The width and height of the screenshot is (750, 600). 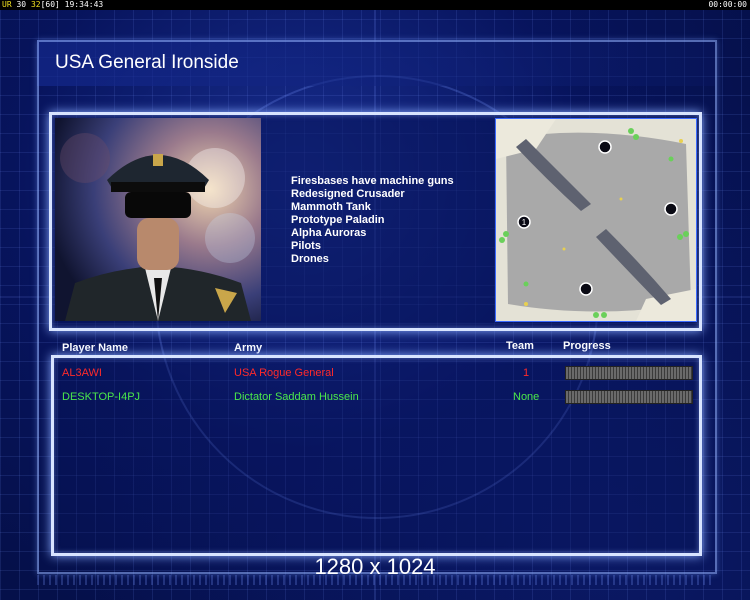 What do you see at coordinates (296, 397) in the screenshot?
I see `player-army: Dictator Saddam Hussein` at bounding box center [296, 397].